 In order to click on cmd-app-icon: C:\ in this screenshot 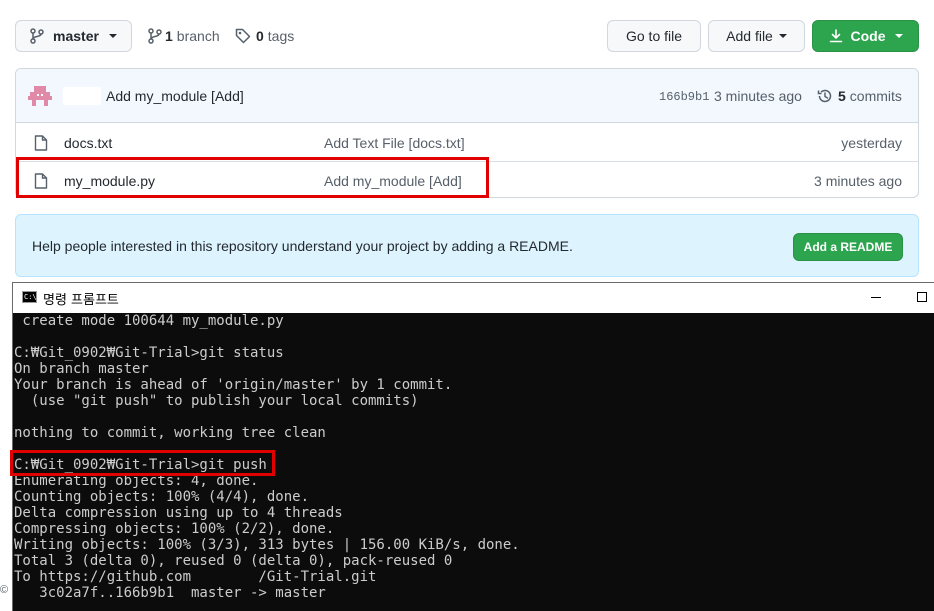, I will do `click(29, 297)`.